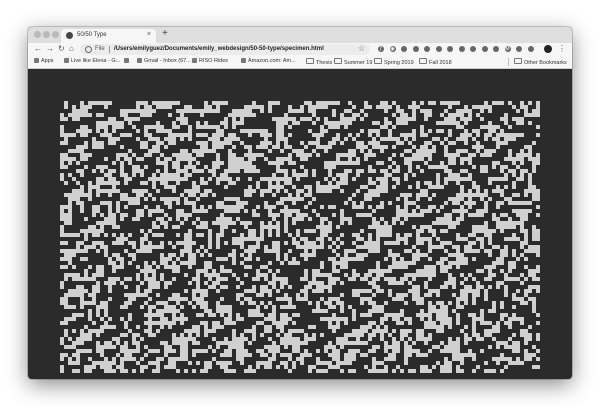 This screenshot has height=411, width=600. What do you see at coordinates (50, 49) in the screenshot?
I see `forward-button: →` at bounding box center [50, 49].